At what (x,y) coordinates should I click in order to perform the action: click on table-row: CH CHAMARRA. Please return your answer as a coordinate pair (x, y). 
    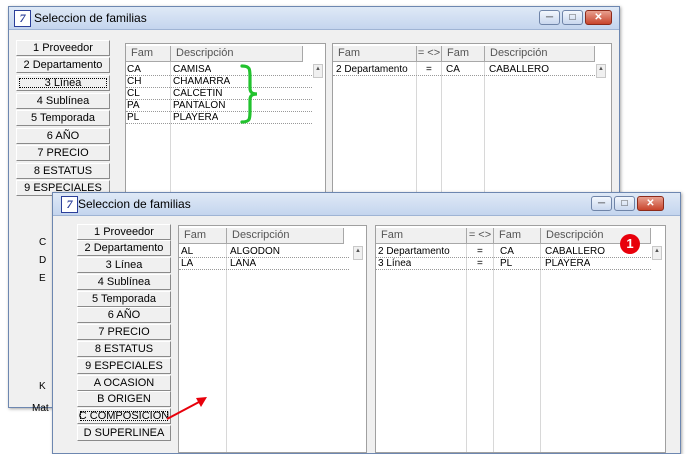
    Looking at the image, I should click on (219, 82).